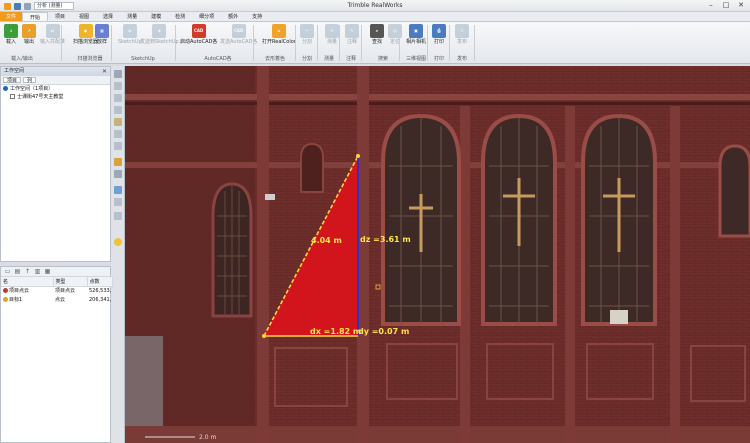  I want to click on ribbon-icon-13: ⌕, so click(377, 31).